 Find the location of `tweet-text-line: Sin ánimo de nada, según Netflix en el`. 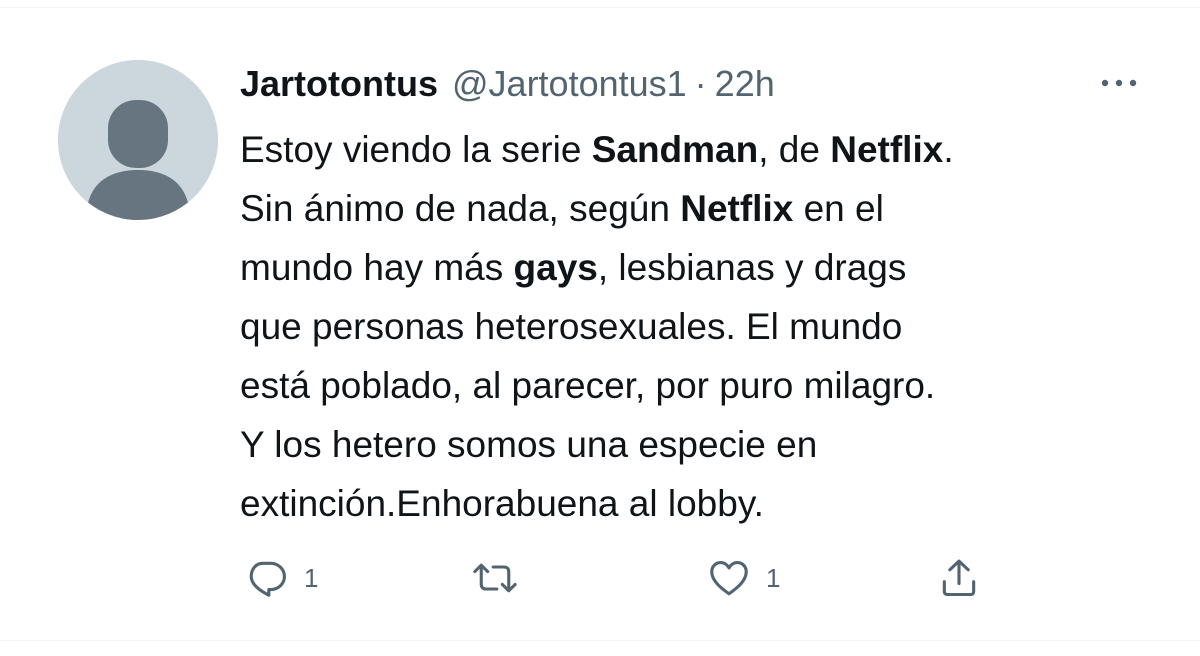

tweet-text-line: Sin ánimo de nada, según Netflix en el is located at coordinates (710, 208).